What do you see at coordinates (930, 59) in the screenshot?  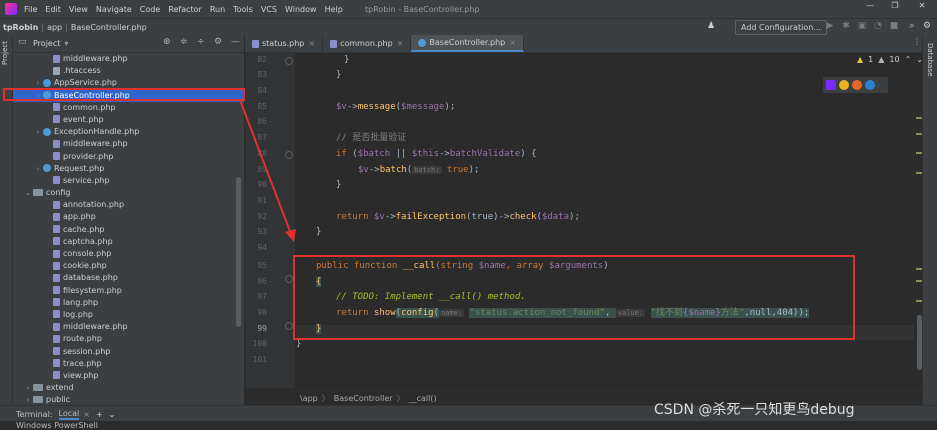 I see `database-tool-tab: Database` at bounding box center [930, 59].